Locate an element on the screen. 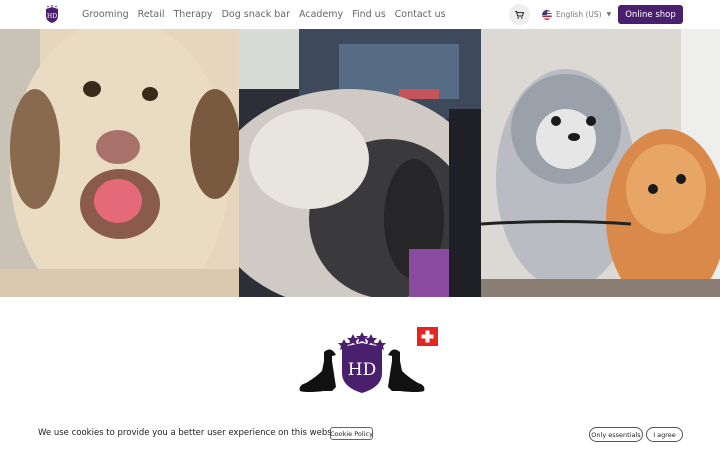 Image resolution: width=720 pixels, height=450 pixels. brand-monogram: HD is located at coordinates (362, 370).